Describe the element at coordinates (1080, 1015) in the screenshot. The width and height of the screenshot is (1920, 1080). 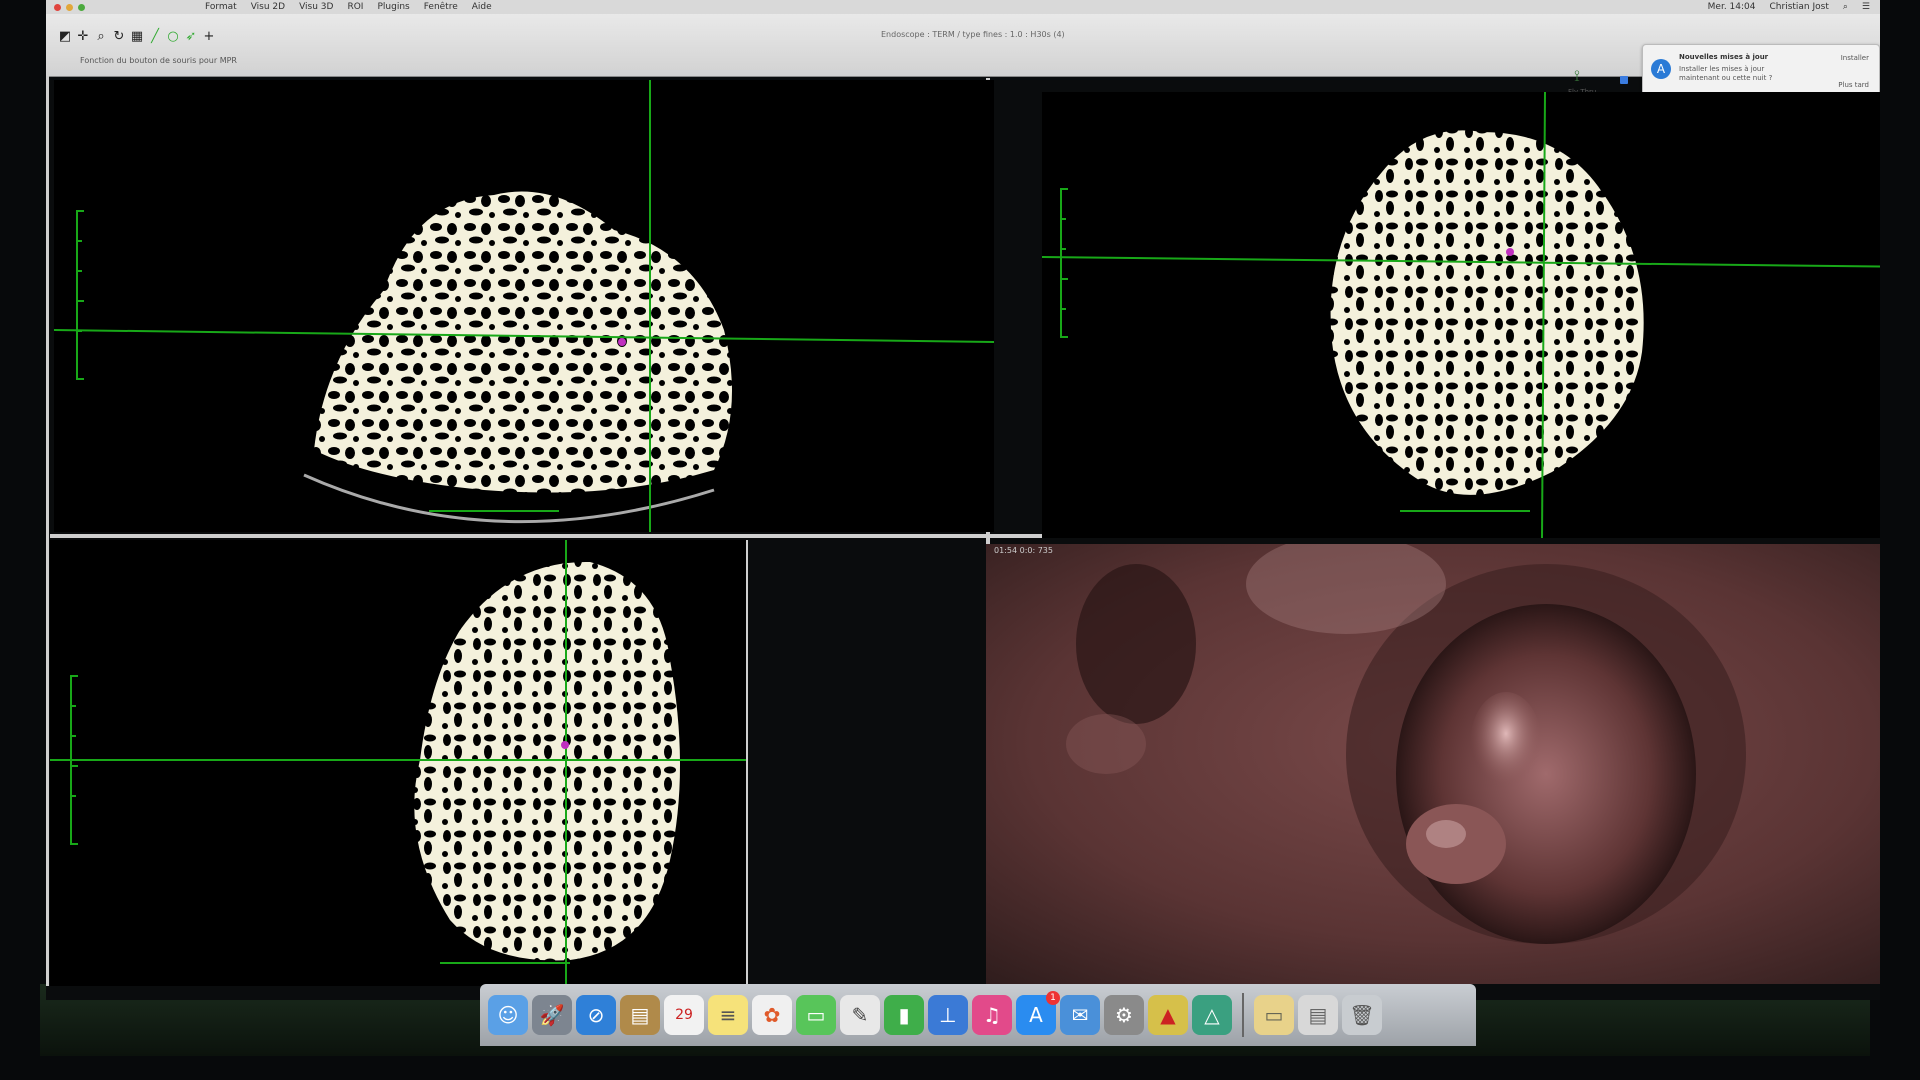
I see `mail-icon: ✉` at that location.